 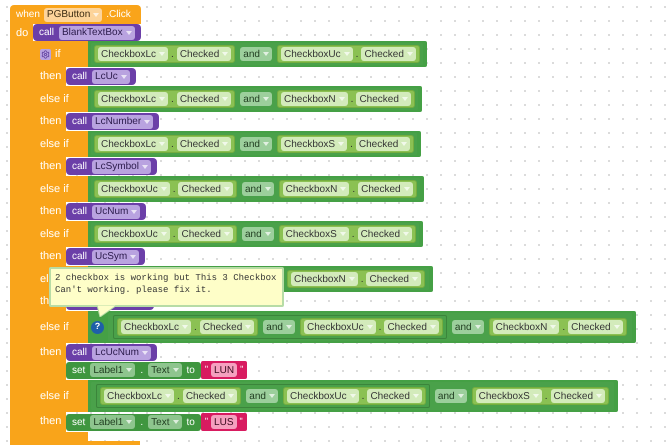 What do you see at coordinates (44, 279) in the screenshot?
I see `branch-label: el` at bounding box center [44, 279].